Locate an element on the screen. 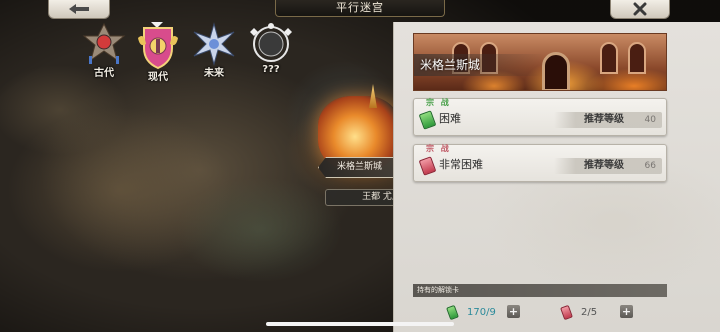 The image size is (720, 332). recommended-level-box: 推荐等级 40 is located at coordinates (608, 120).